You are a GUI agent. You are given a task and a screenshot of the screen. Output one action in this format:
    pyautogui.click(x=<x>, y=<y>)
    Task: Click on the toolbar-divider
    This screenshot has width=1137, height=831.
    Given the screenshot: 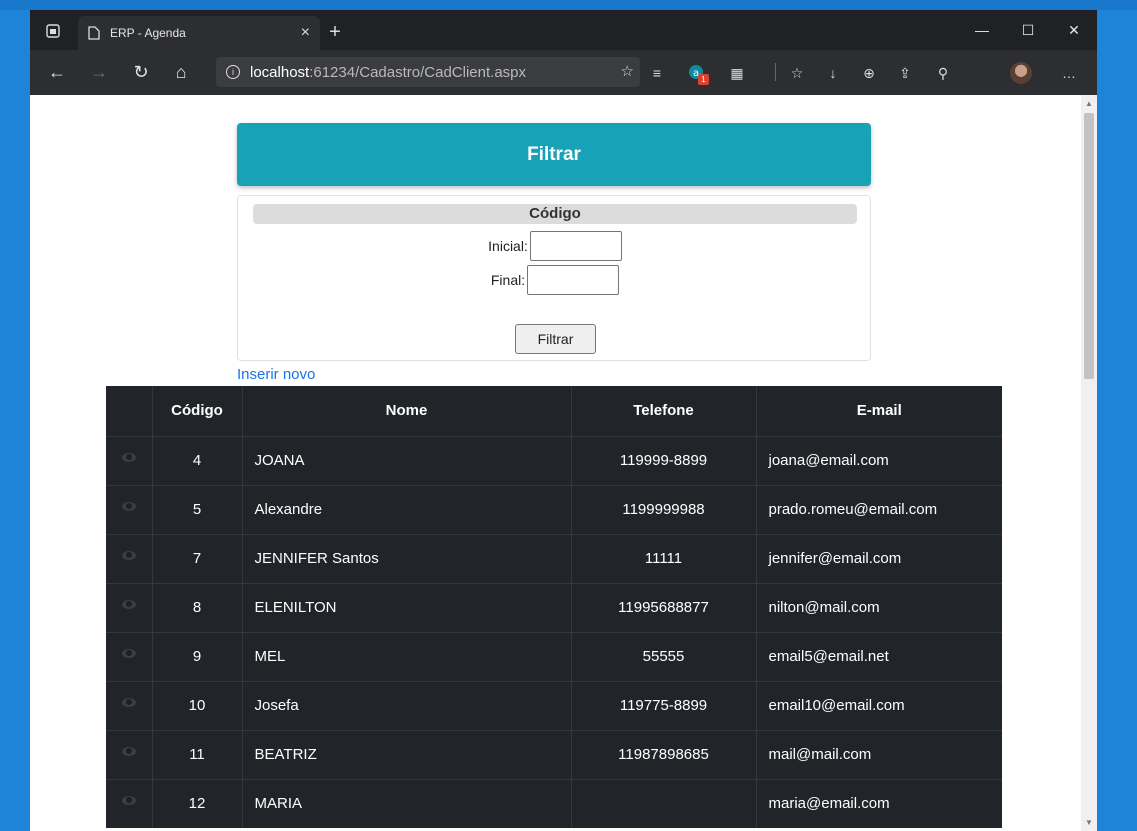 What is the action you would take?
    pyautogui.click(x=775, y=72)
    